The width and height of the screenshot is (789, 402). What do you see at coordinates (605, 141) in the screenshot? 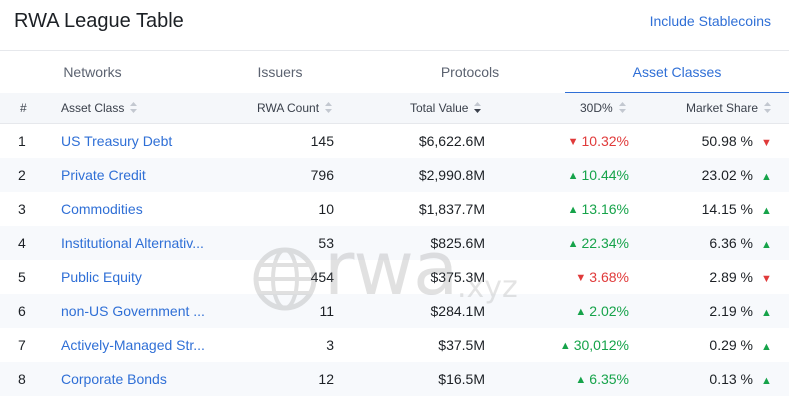
I see `change-value: 10.32%` at bounding box center [605, 141].